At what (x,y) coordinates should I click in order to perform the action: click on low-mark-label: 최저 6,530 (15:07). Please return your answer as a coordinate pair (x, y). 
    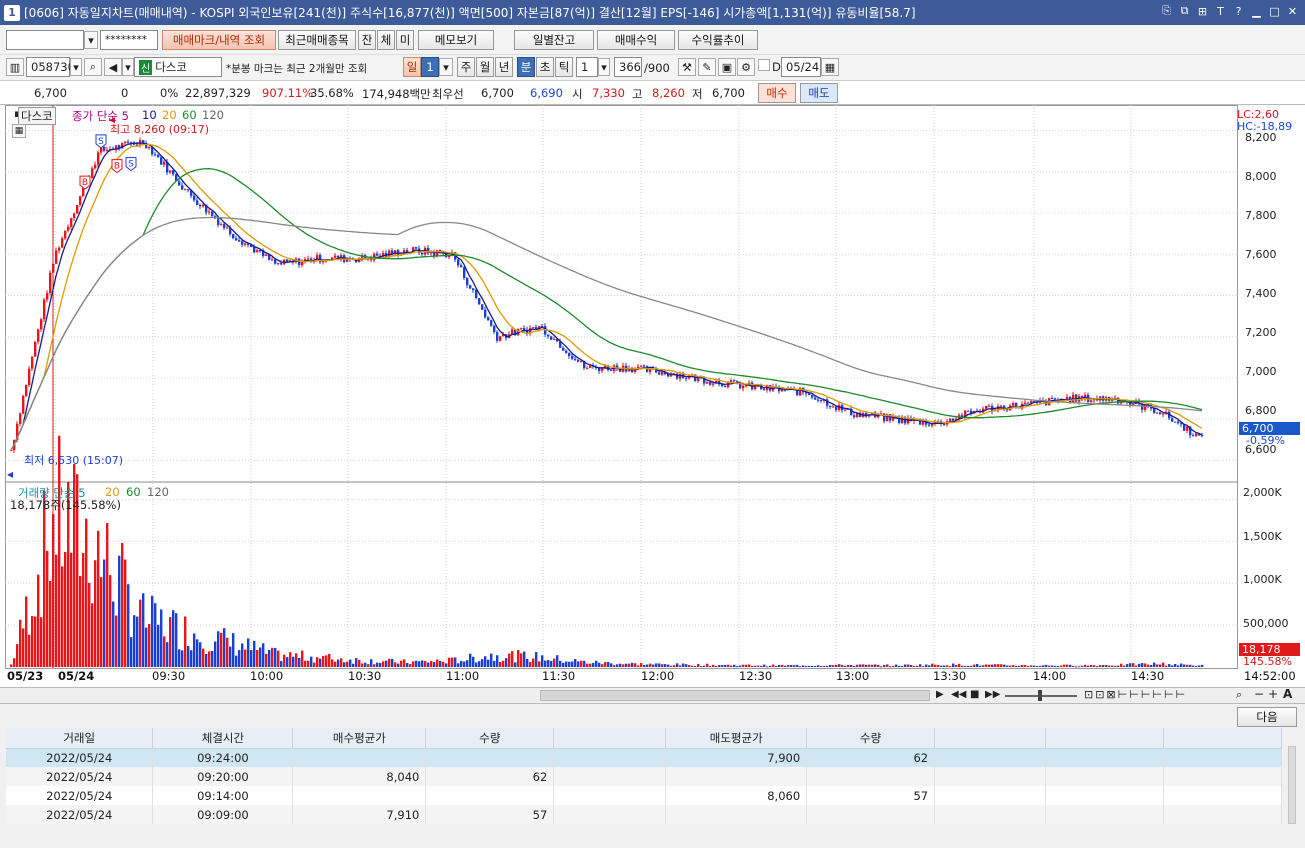
    Looking at the image, I should click on (74, 460).